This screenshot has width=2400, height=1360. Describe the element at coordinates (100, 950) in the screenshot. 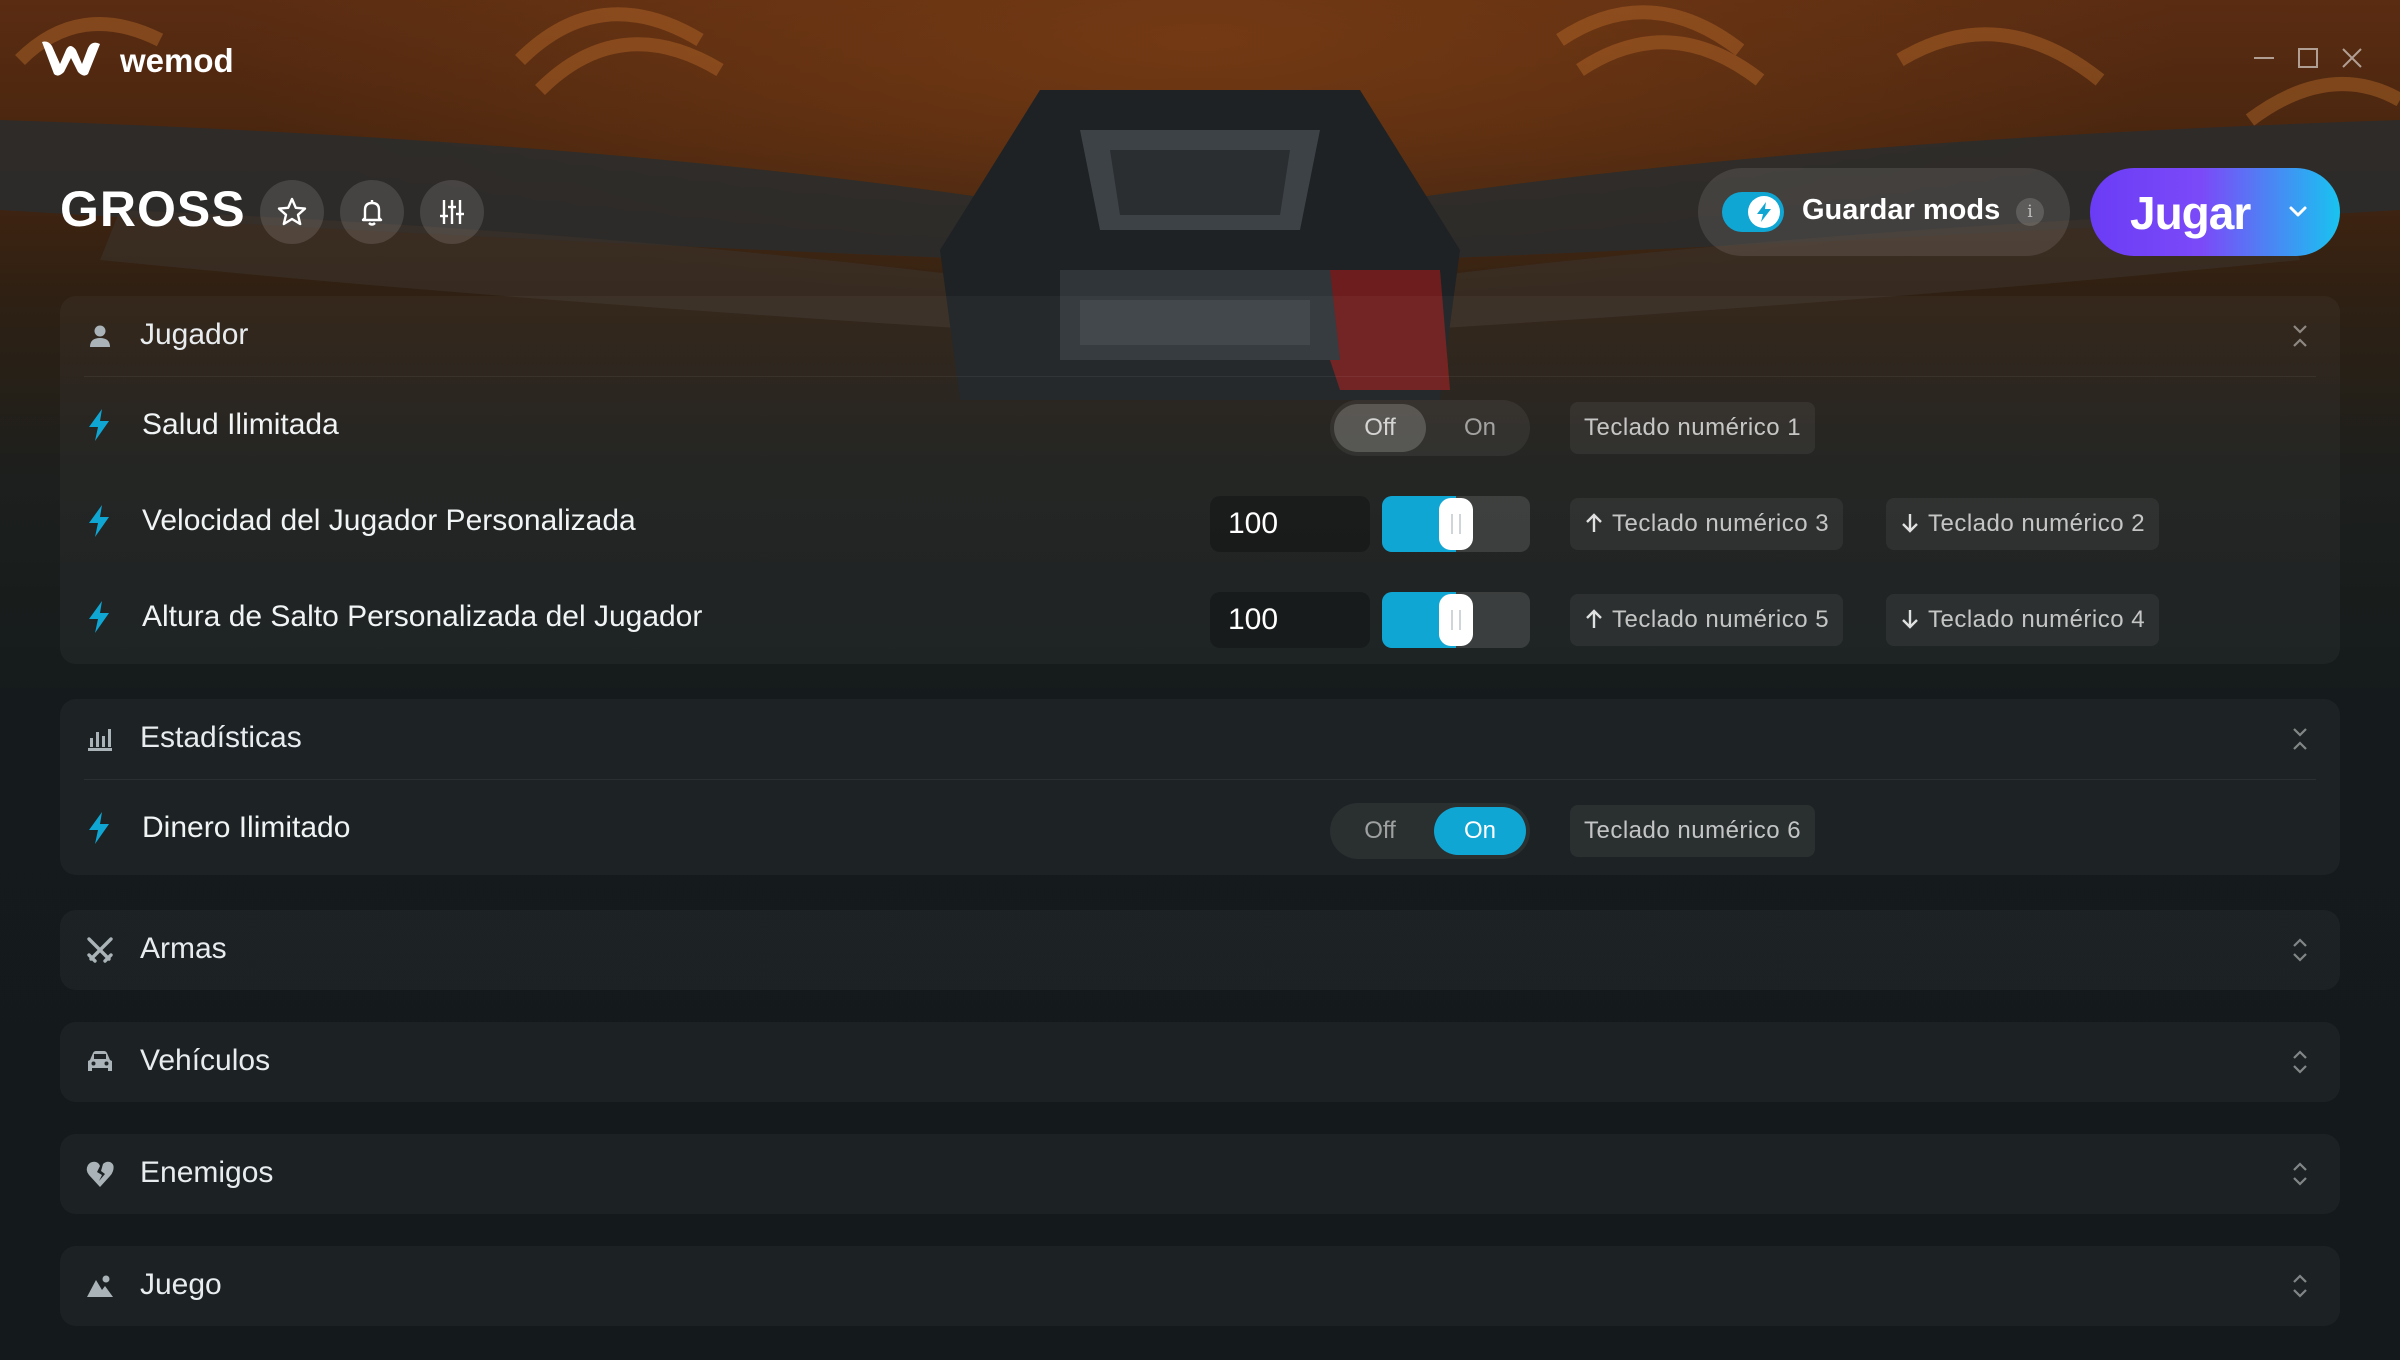

I see `crossed-swords-icon` at that location.